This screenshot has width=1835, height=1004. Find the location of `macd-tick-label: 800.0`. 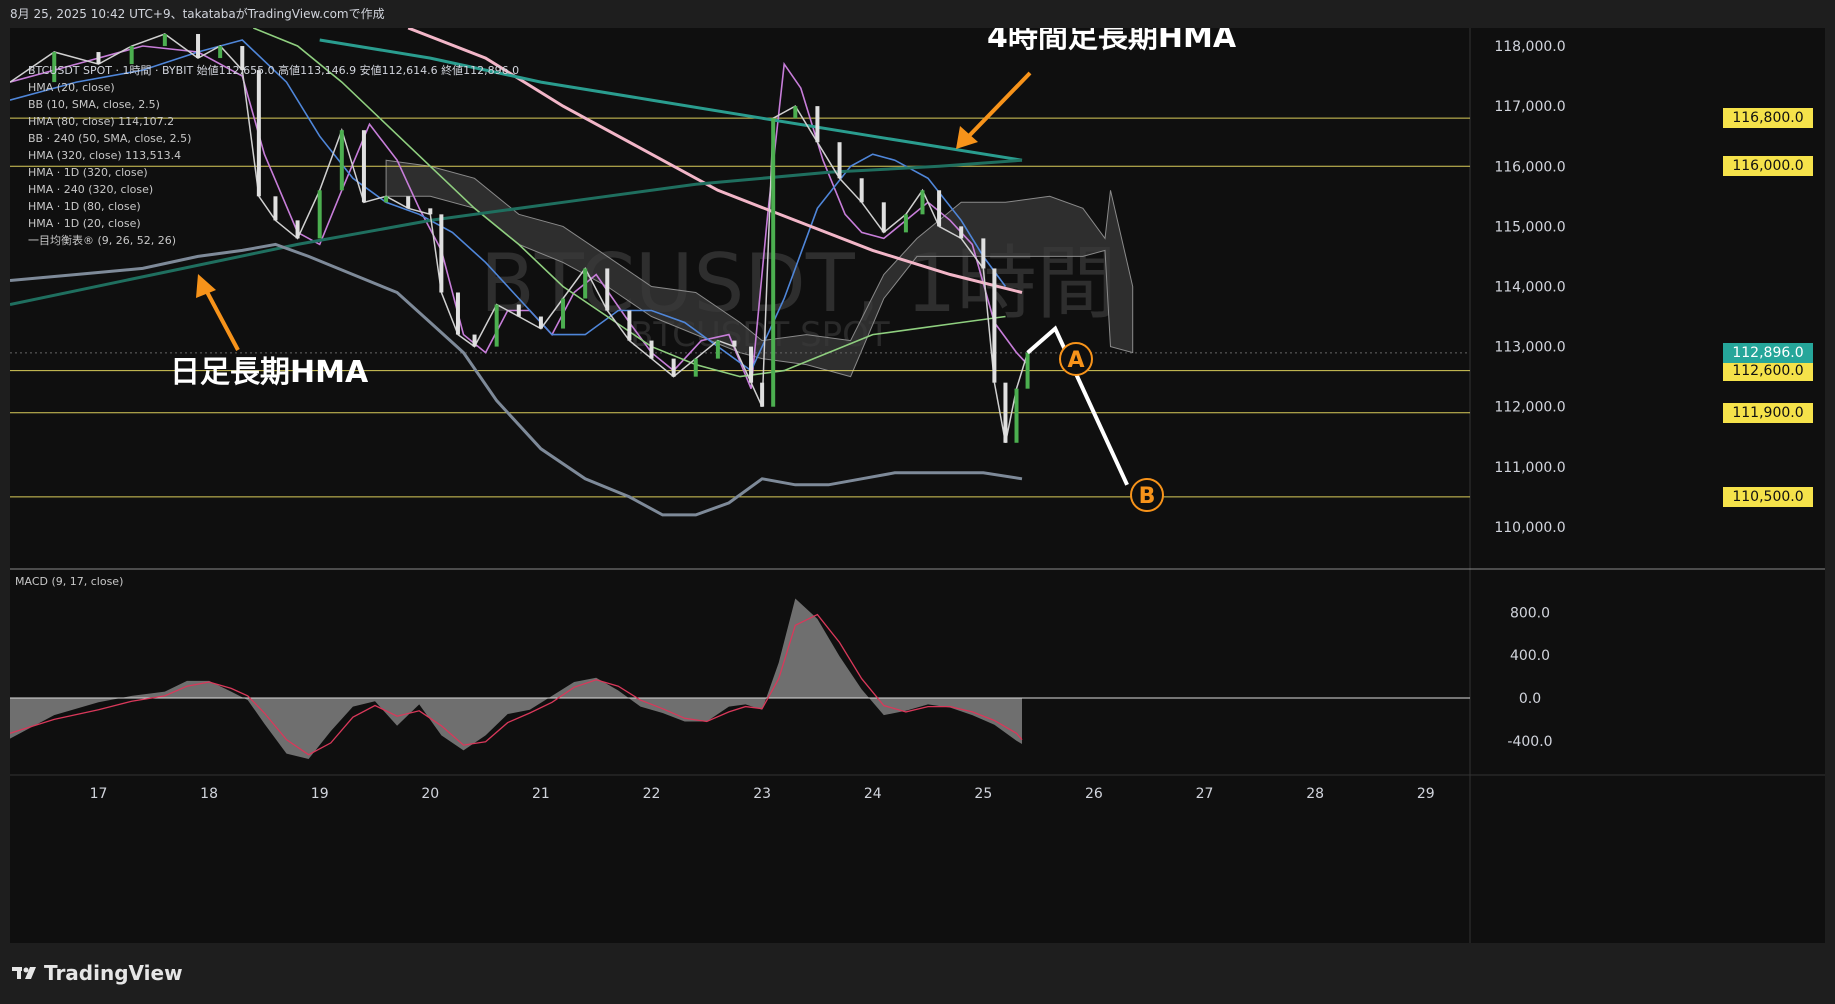

macd-tick-label: 800.0 is located at coordinates (1530, 613).